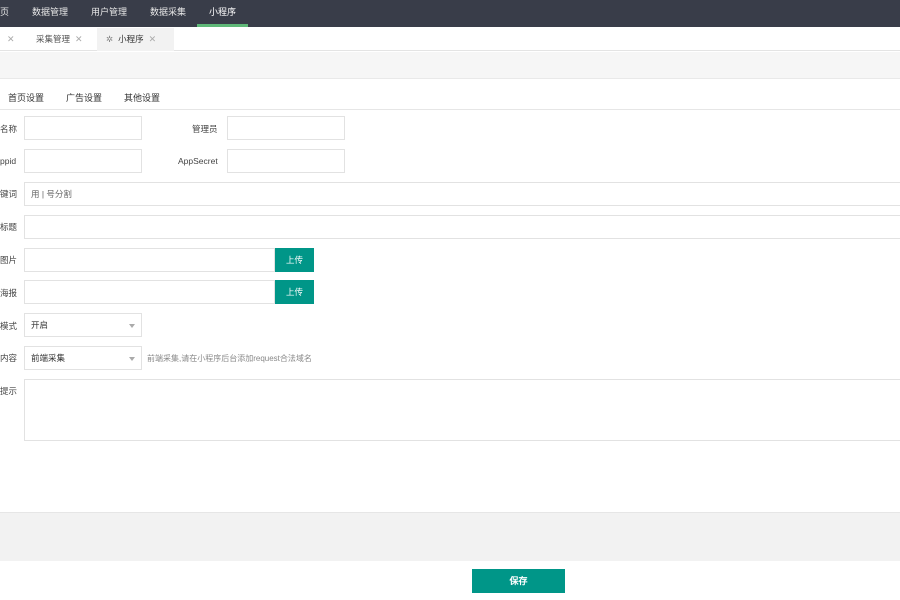 The width and height of the screenshot is (900, 600). I want to click on poster-upload-button: 上传, so click(294, 292).